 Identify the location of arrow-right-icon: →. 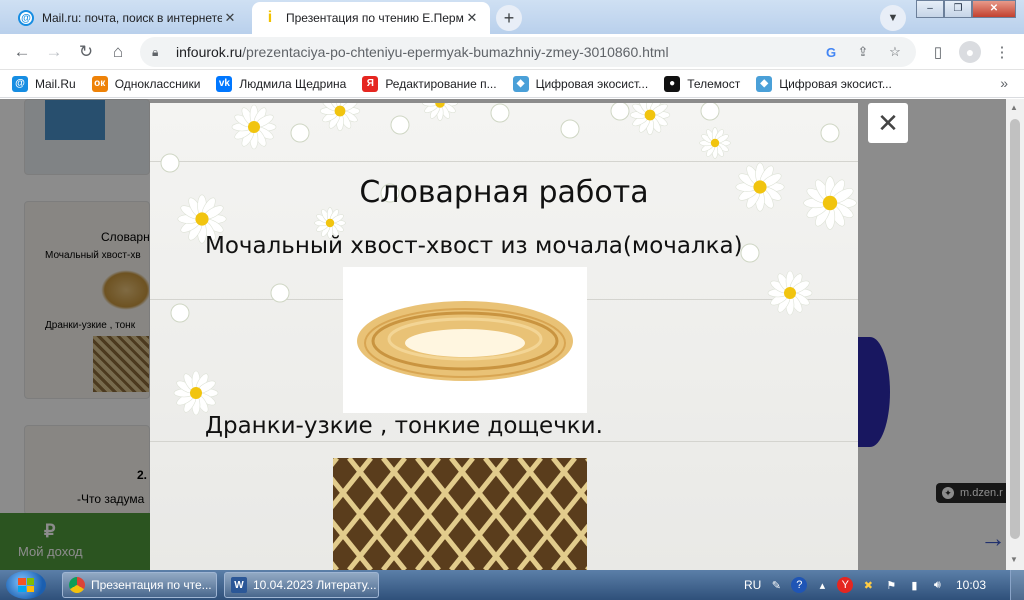
(54, 51).